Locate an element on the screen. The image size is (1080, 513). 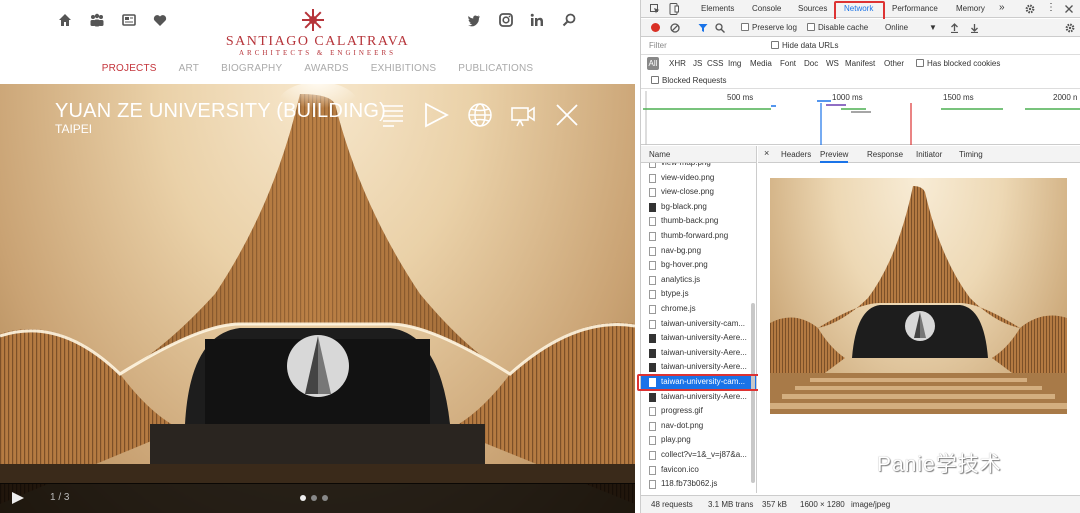
device-toolbar-icon is located at coordinates (674, 9).